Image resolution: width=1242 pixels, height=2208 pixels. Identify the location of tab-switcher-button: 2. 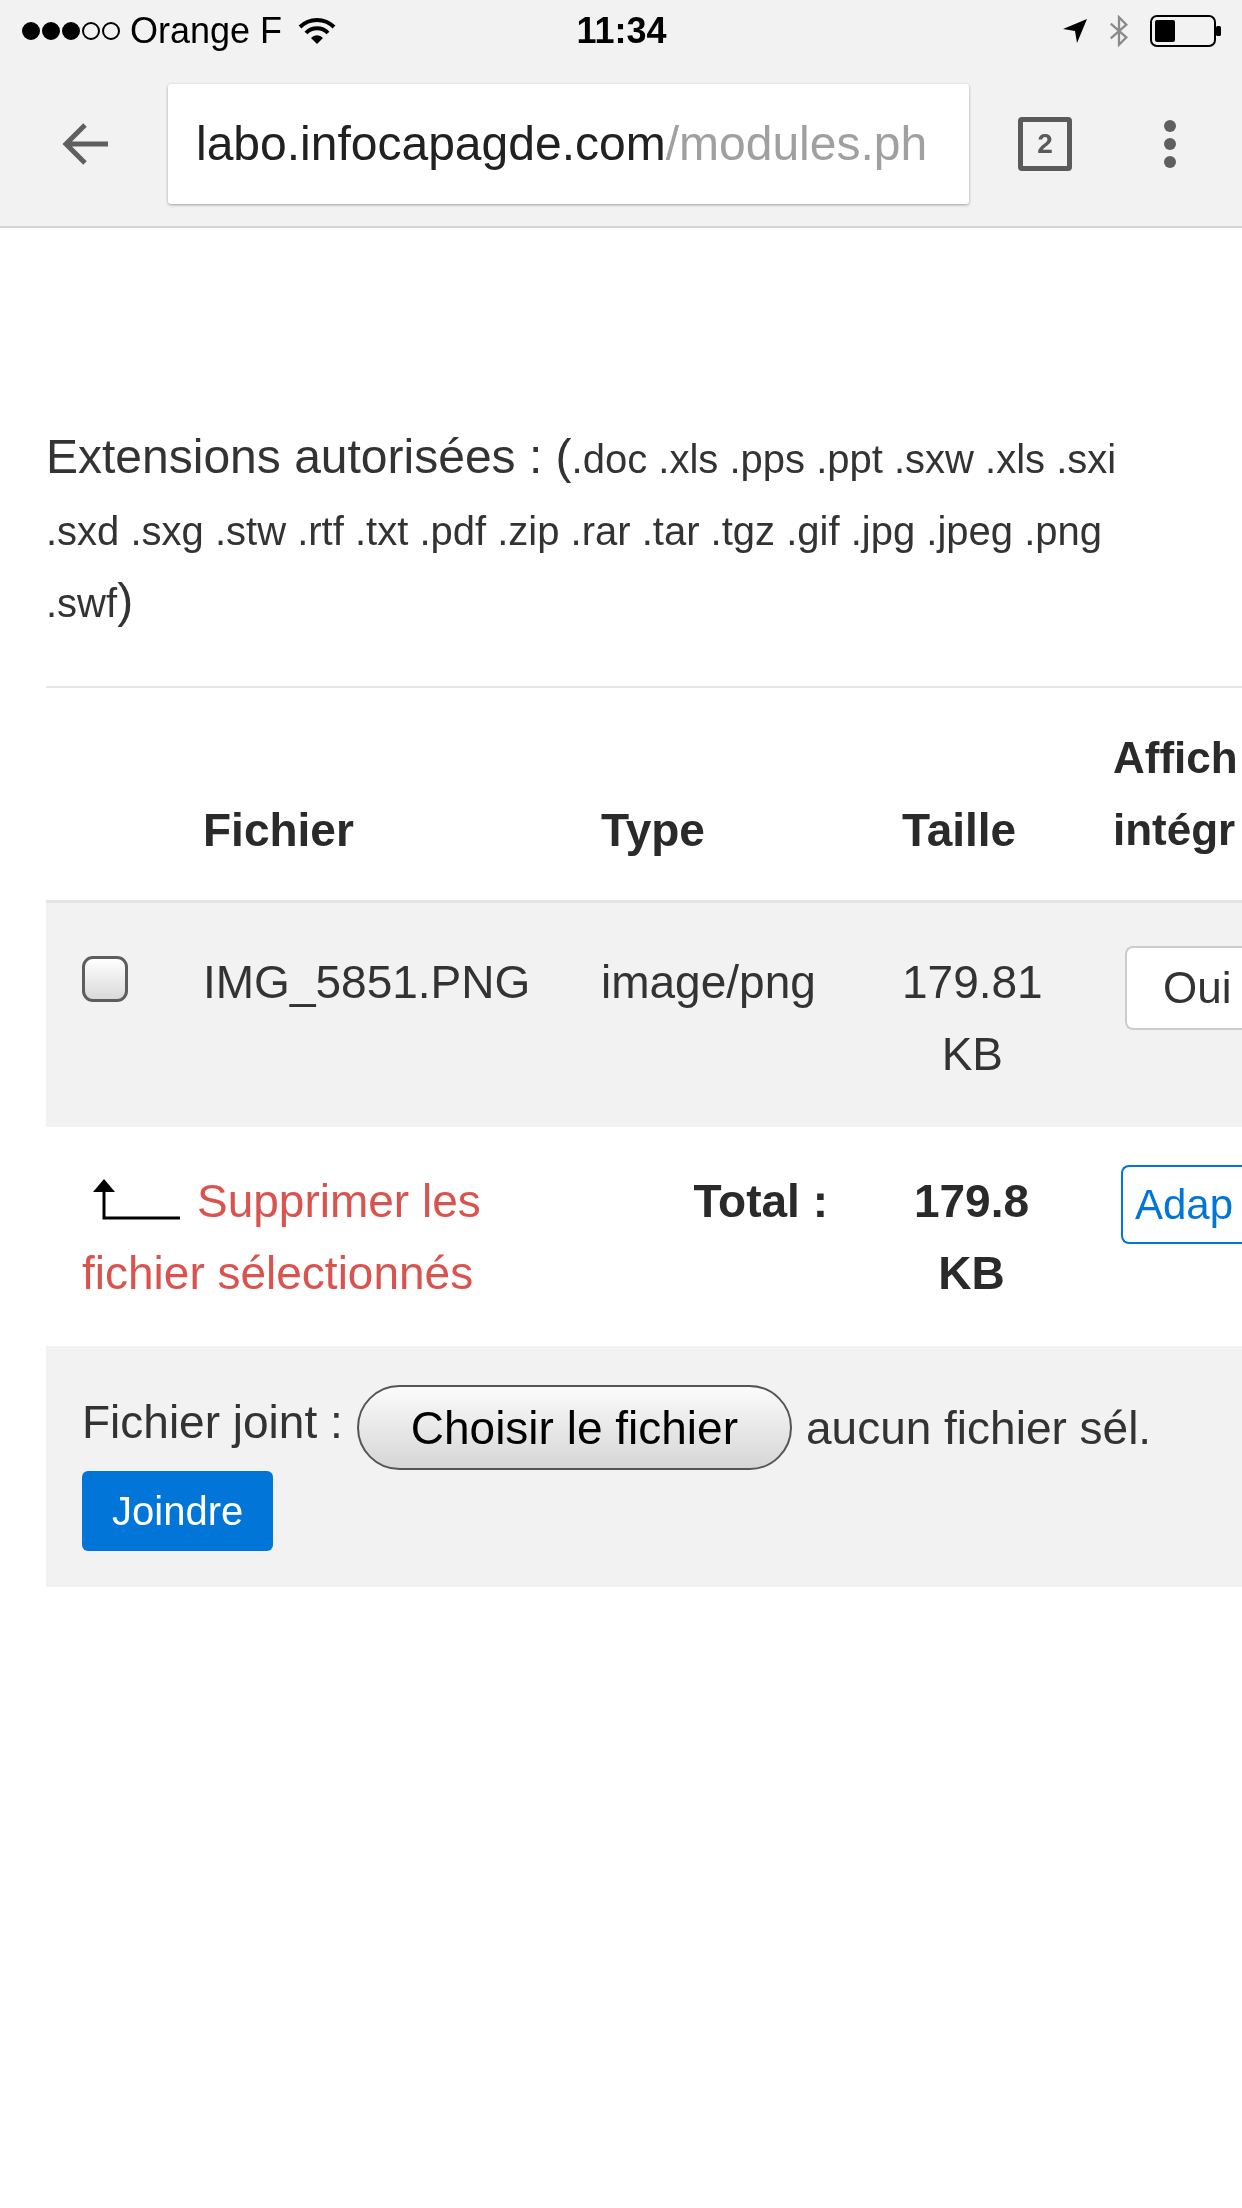
(1045, 144).